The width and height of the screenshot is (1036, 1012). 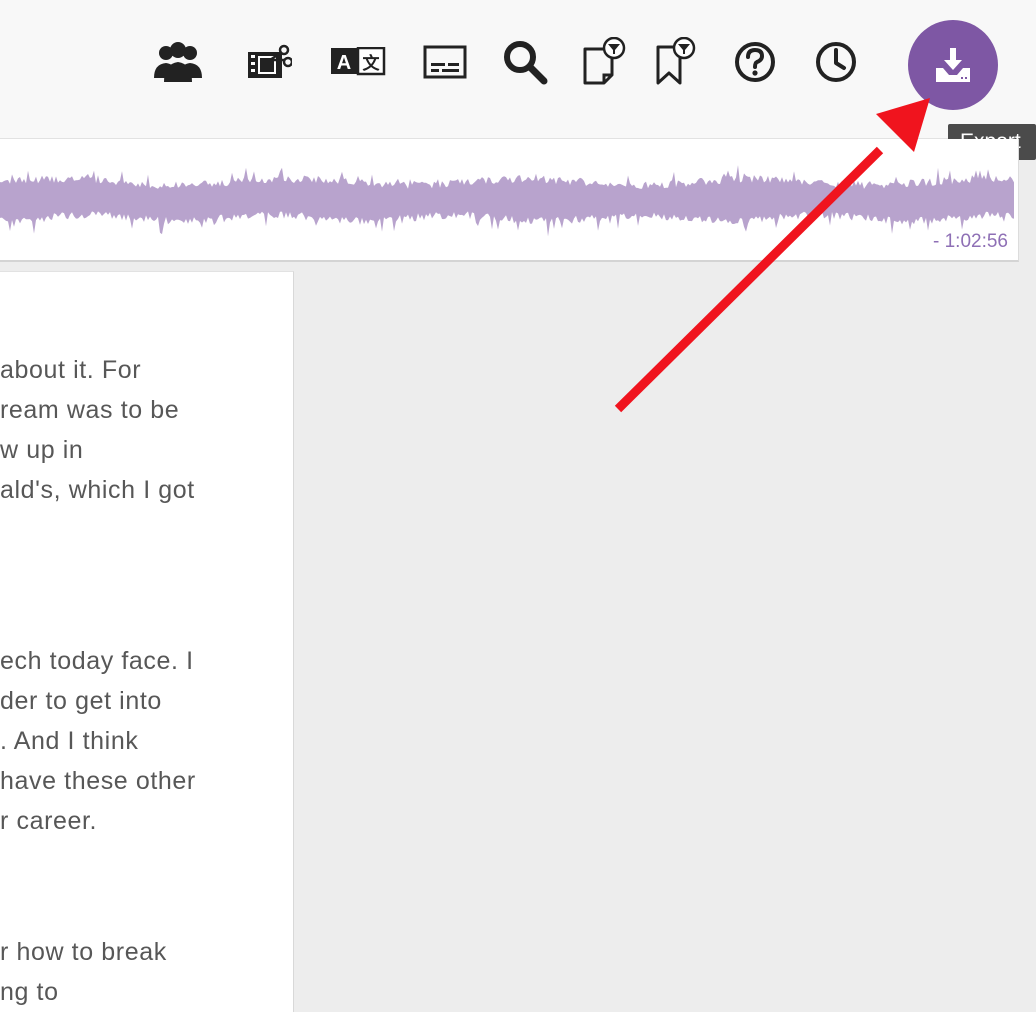 I want to click on download-icon, so click(x=953, y=65).